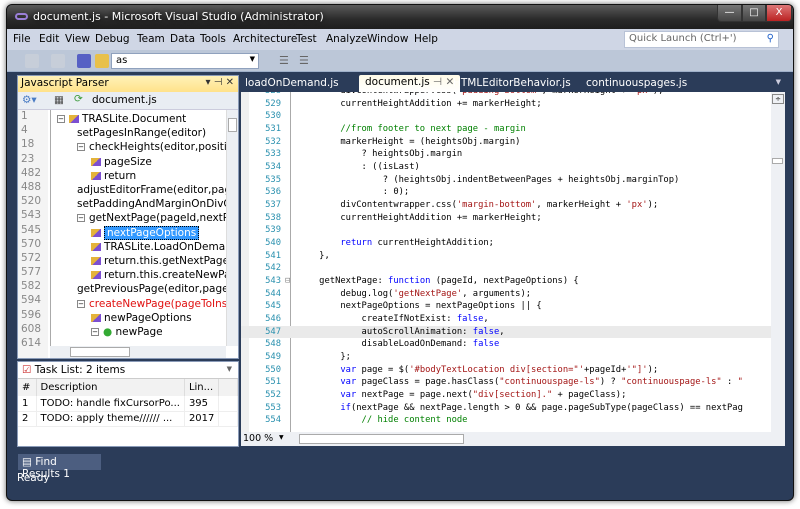 The width and height of the screenshot is (800, 509). Describe the element at coordinates (778, 99) in the screenshot. I see `split-handle-icon: ÷` at that location.